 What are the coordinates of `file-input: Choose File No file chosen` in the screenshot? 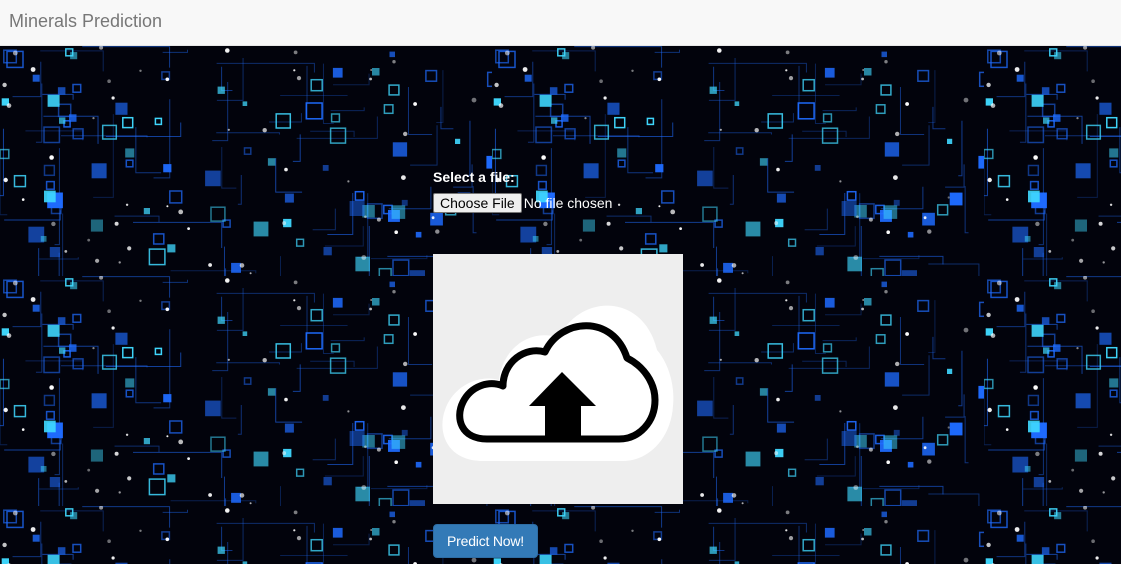 It's located at (522, 203).